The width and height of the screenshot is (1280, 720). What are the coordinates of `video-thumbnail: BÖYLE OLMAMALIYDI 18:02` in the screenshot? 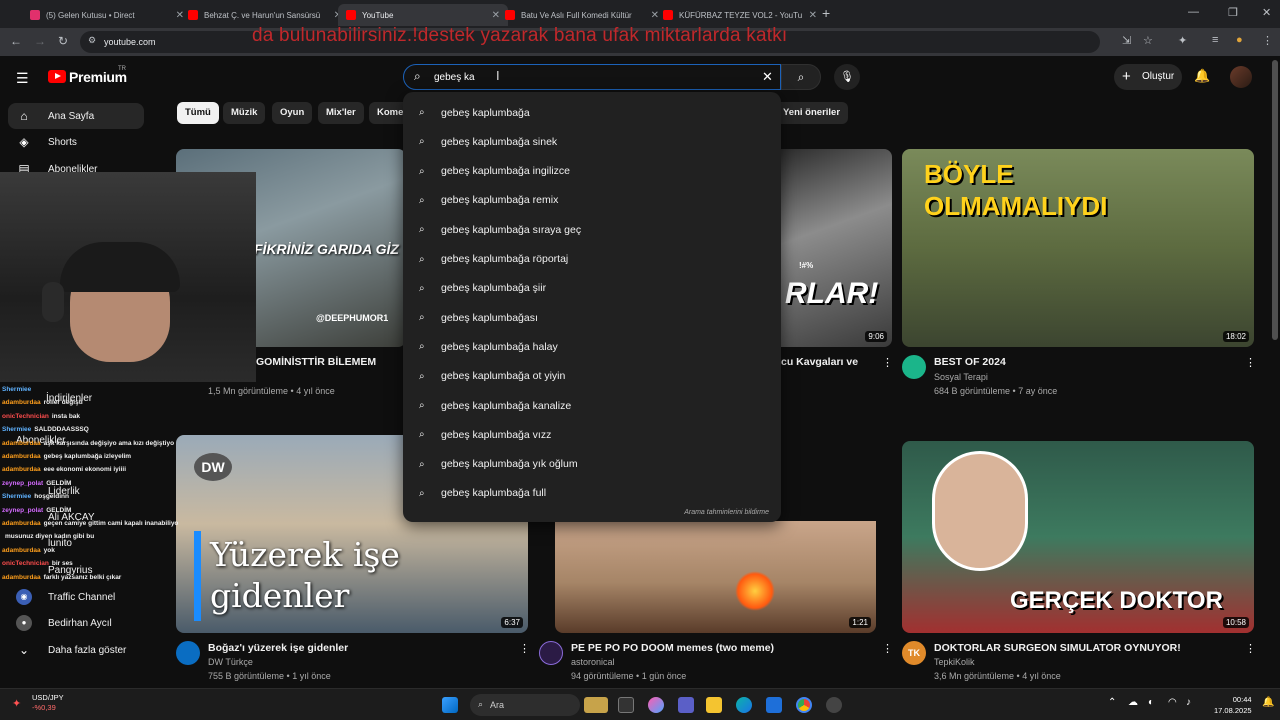 It's located at (1078, 248).